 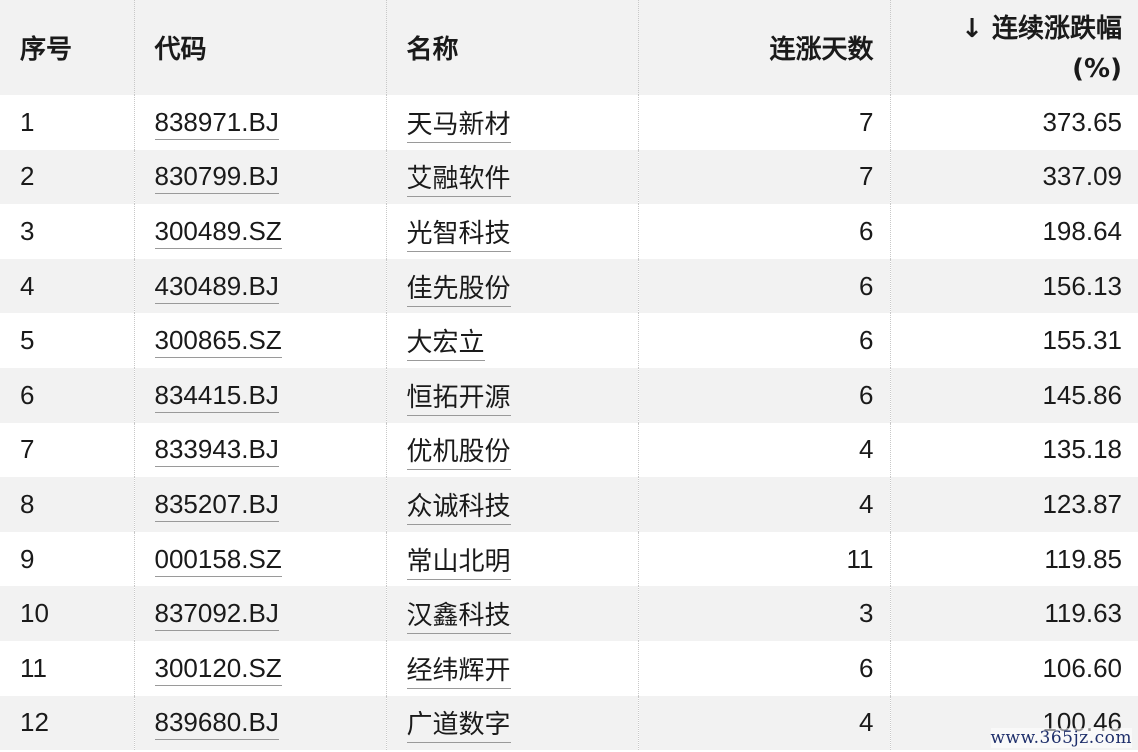 What do you see at coordinates (216, 505) in the screenshot?
I see `stock-code-link: 835207.BJ` at bounding box center [216, 505].